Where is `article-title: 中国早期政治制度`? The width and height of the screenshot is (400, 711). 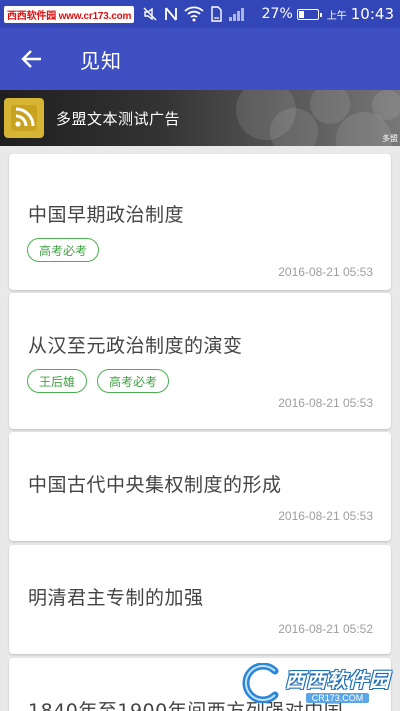
article-title: 中国早期政治制度 is located at coordinates (106, 215).